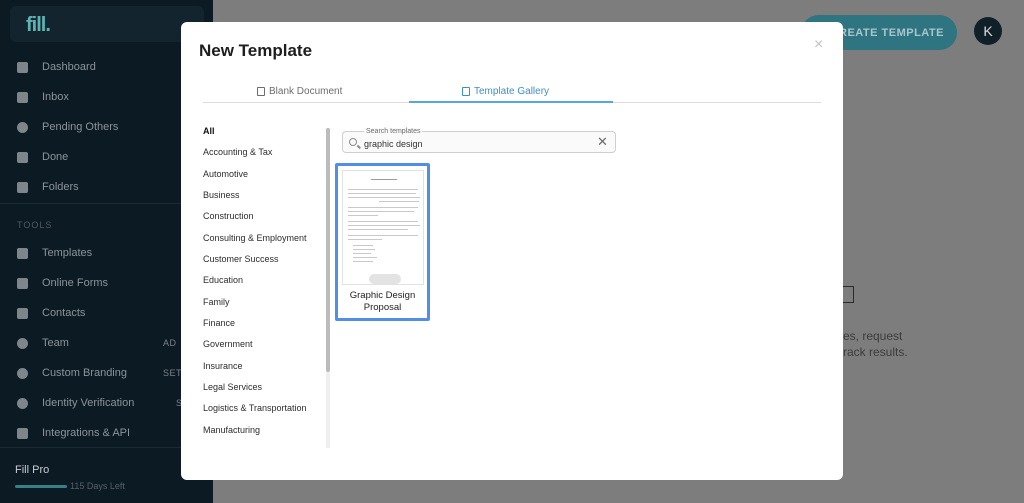 This screenshot has width=1024, height=503. Describe the element at coordinates (22, 283) in the screenshot. I see `forms-icon` at that location.